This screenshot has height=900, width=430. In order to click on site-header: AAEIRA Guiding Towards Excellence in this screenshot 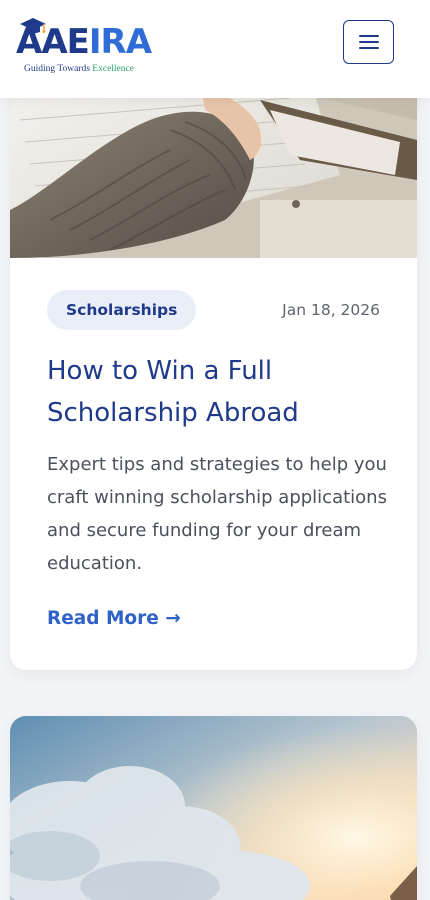, I will do `click(215, 49)`.